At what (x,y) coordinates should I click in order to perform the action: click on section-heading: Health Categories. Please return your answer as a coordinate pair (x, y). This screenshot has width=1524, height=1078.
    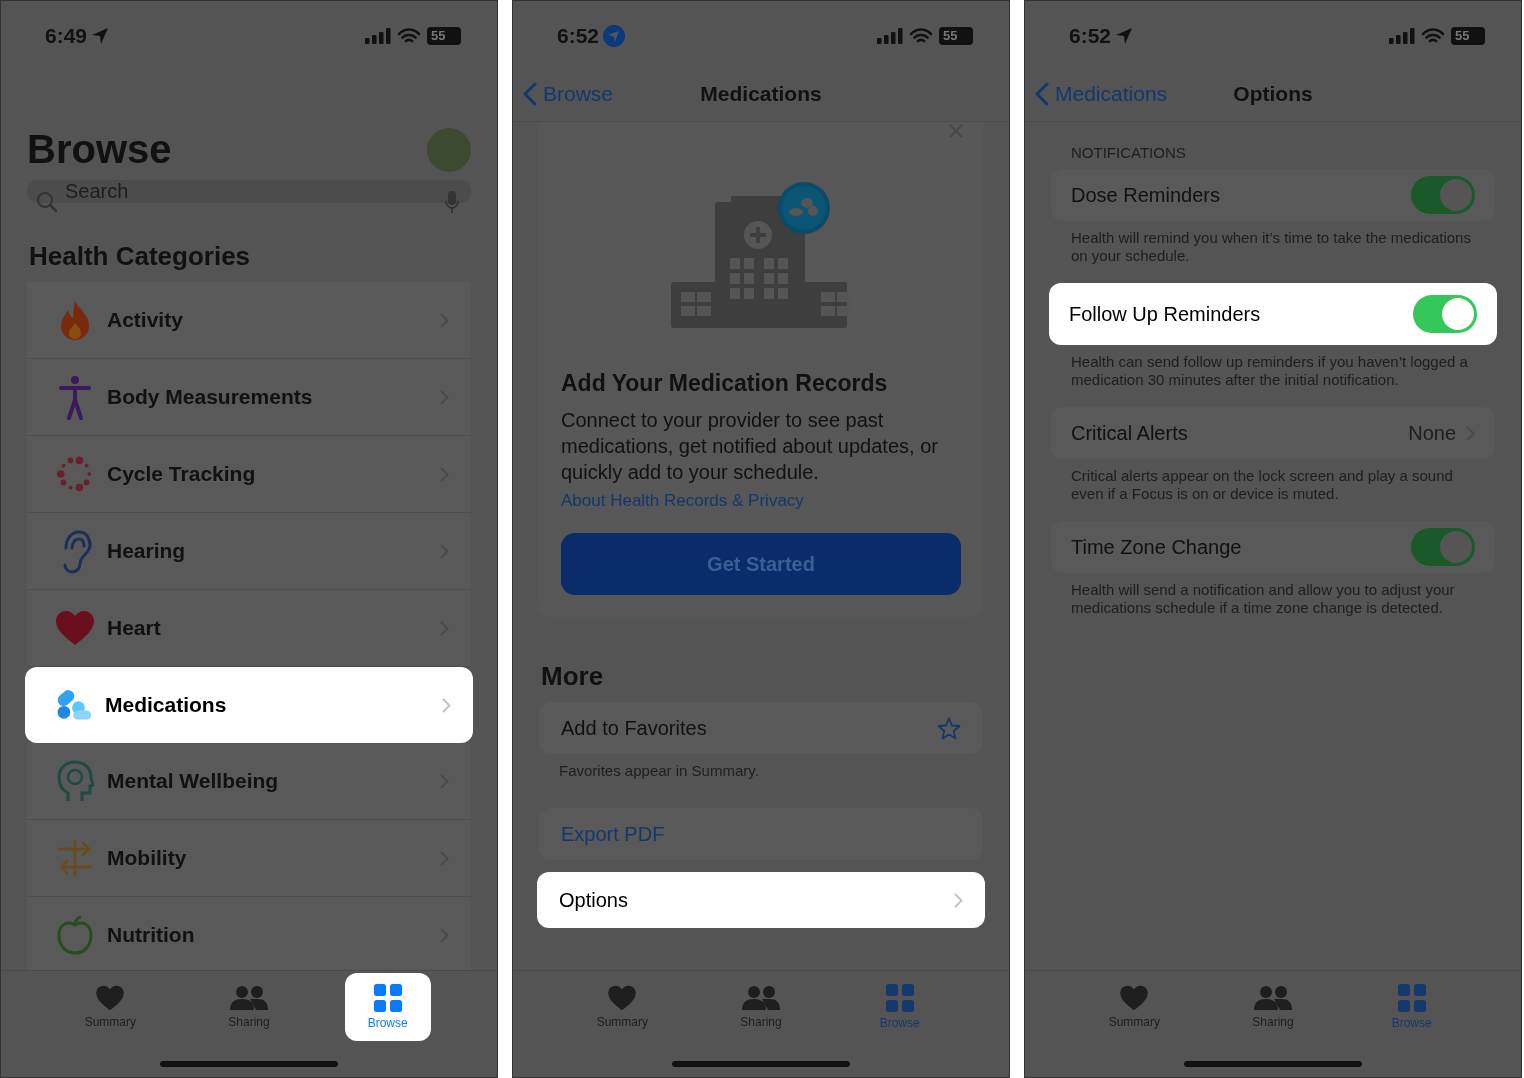
    Looking at the image, I should click on (140, 256).